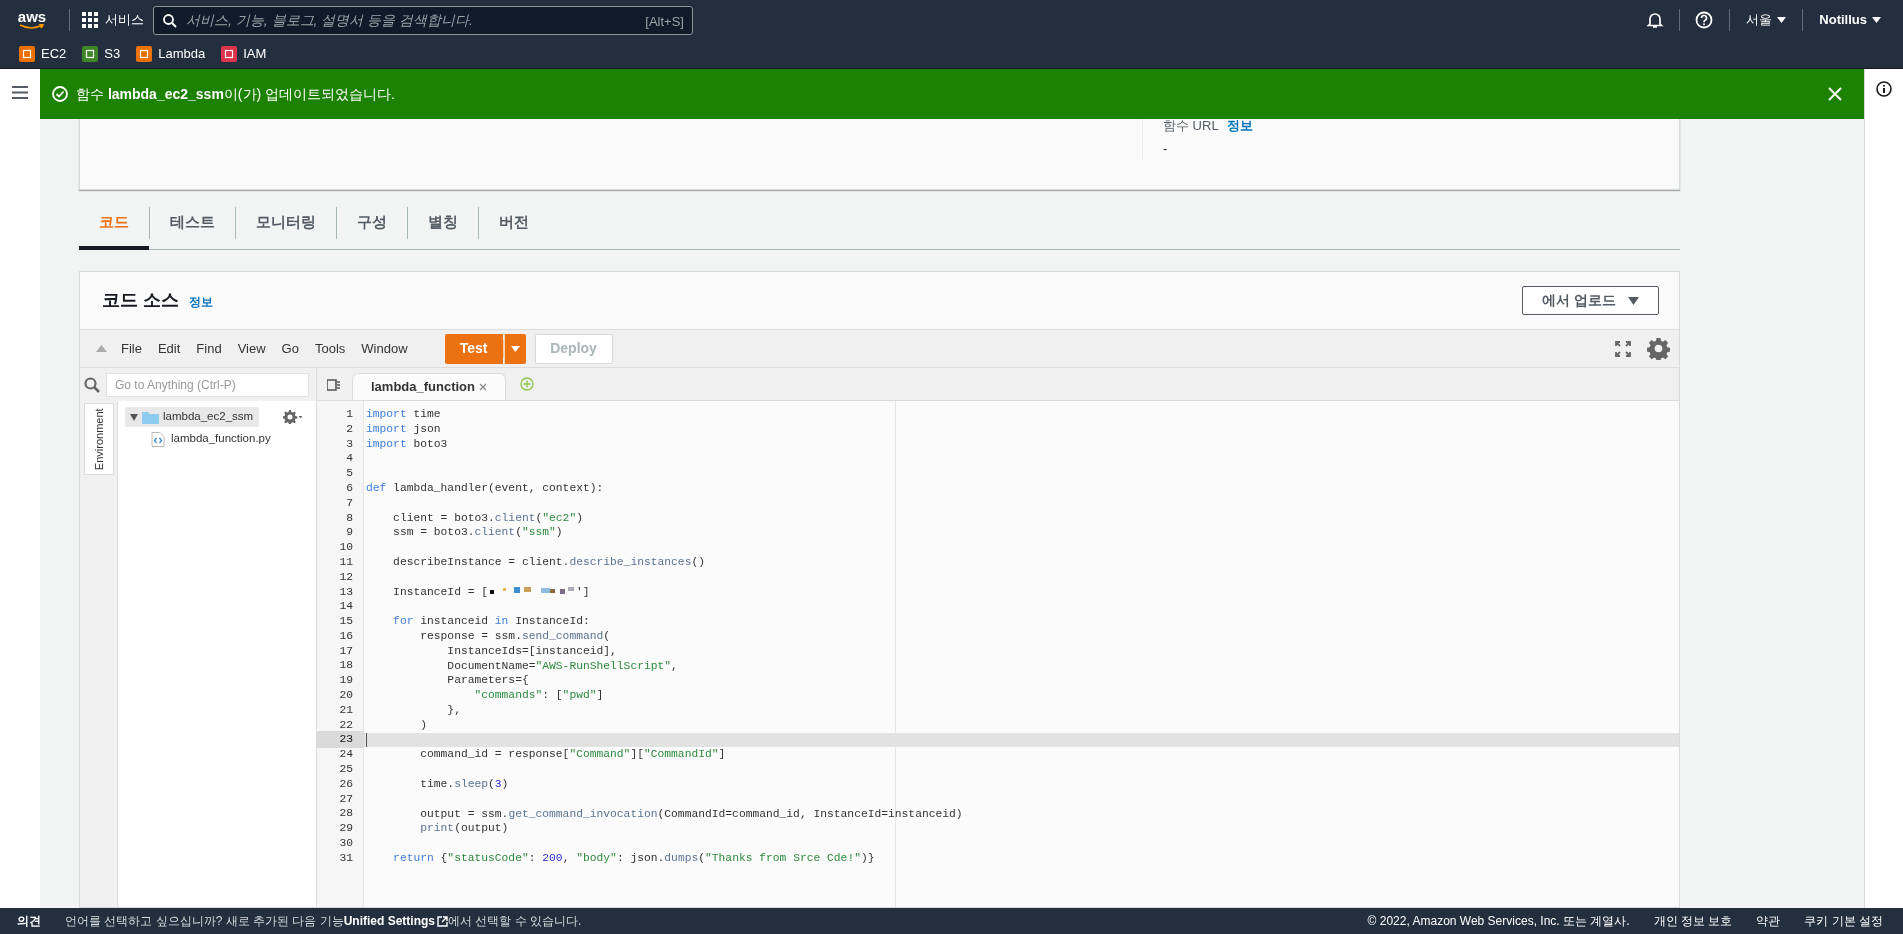 The image size is (1903, 934). What do you see at coordinates (423, 725) in the screenshot?
I see `code-line: )` at bounding box center [423, 725].